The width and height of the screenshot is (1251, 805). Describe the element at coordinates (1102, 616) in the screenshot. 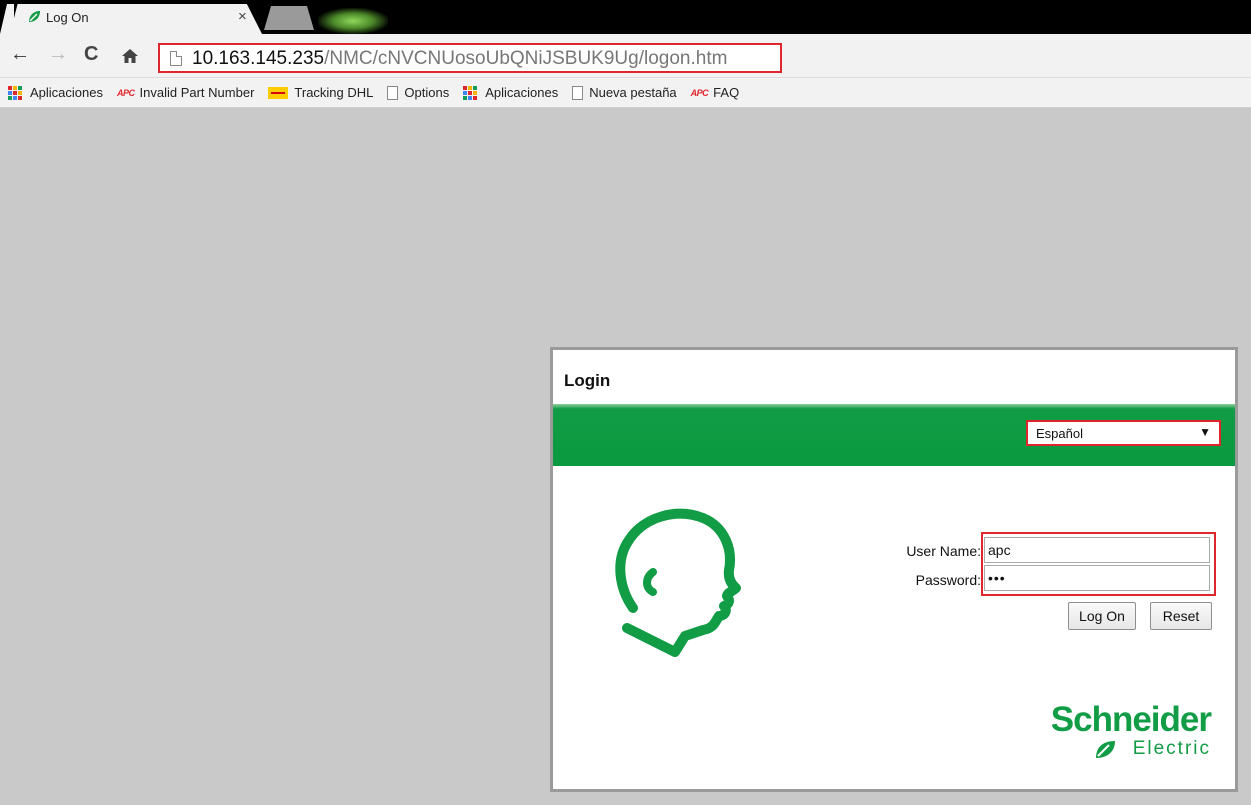

I see `log-on-button: Log On` at that location.